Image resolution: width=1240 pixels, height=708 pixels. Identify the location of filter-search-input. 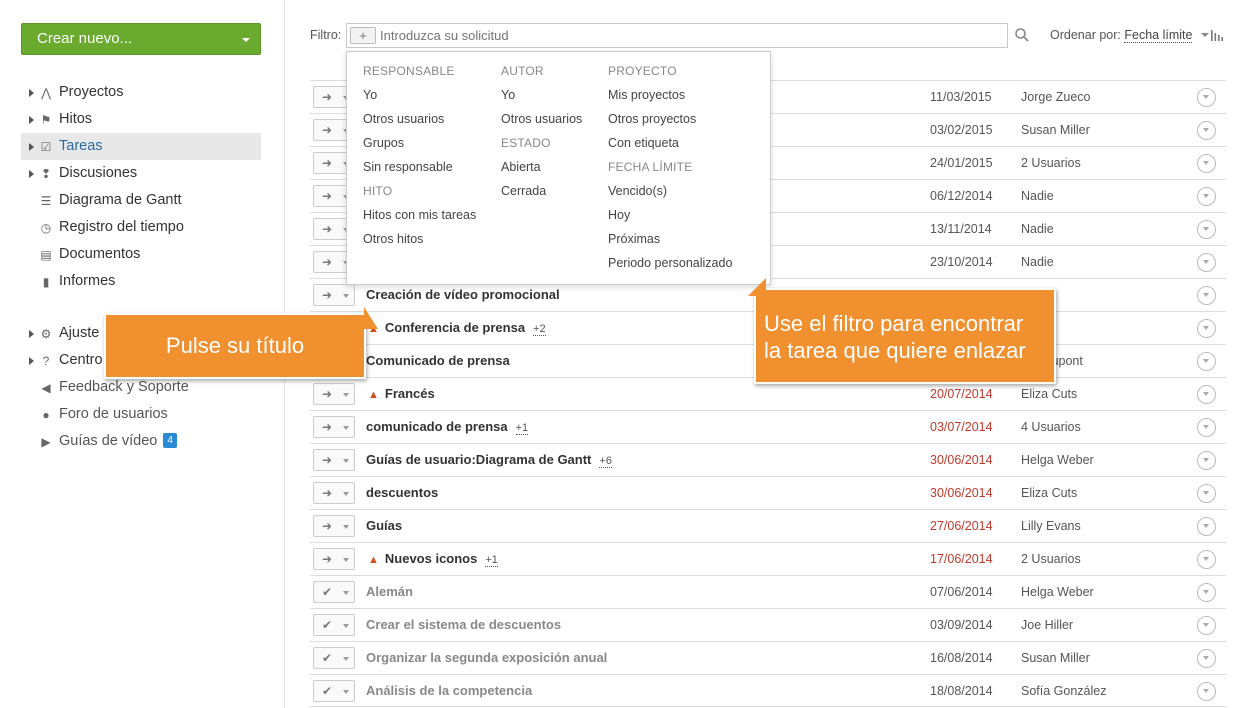
(680, 35).